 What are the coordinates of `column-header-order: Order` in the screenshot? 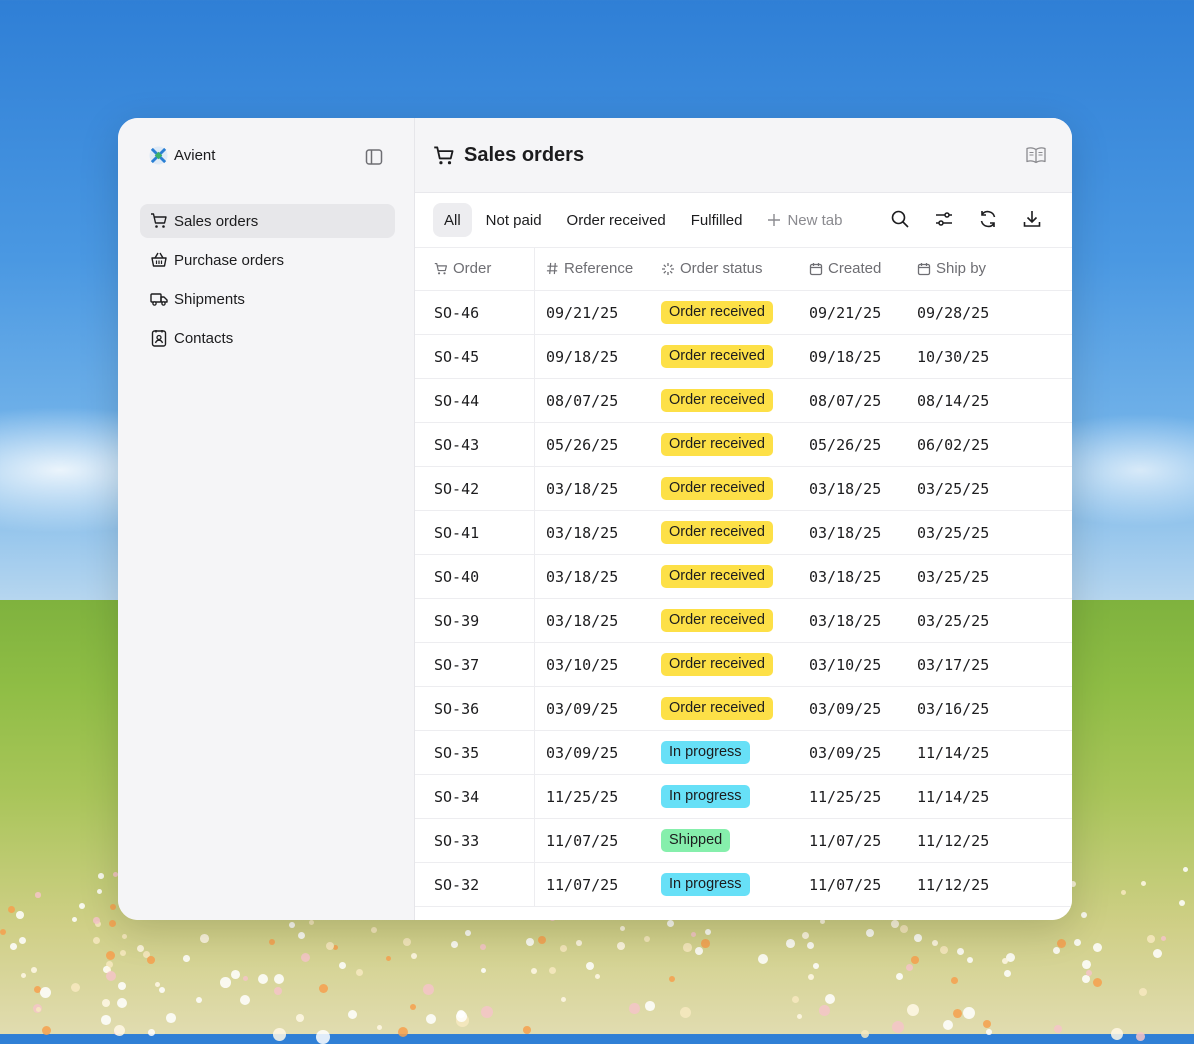 It's located at (475, 269).